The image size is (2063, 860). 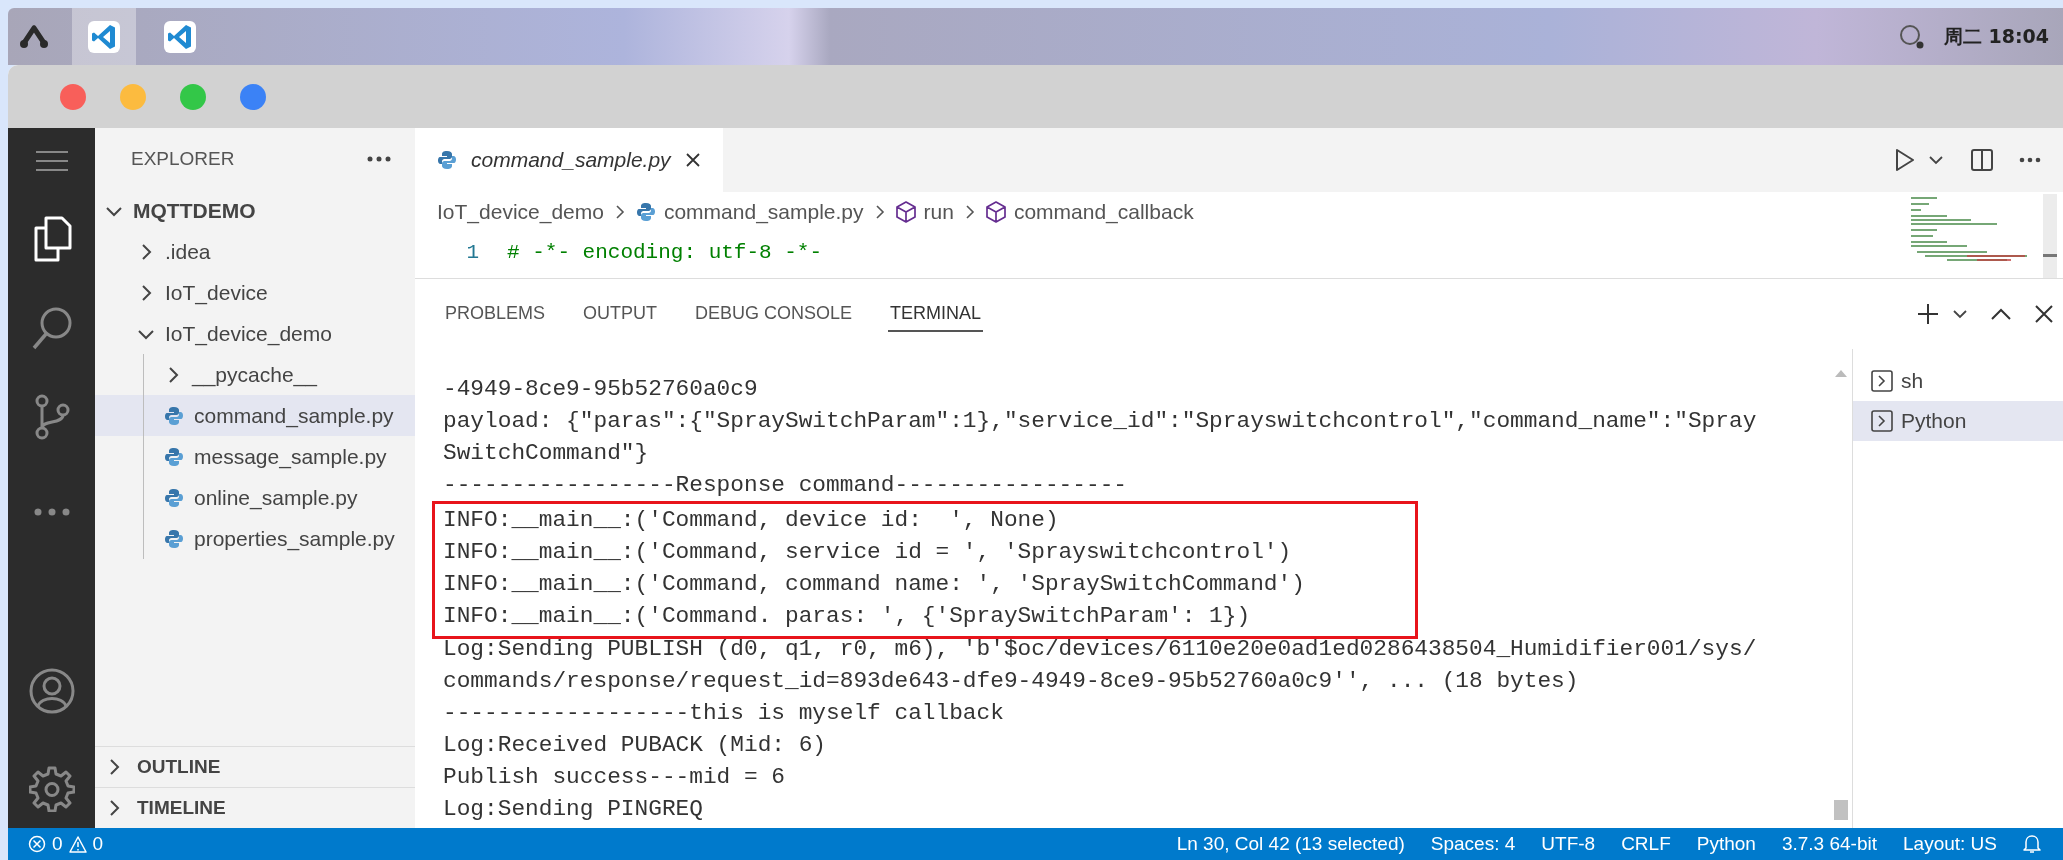 What do you see at coordinates (1905, 160) in the screenshot?
I see `run-icon` at bounding box center [1905, 160].